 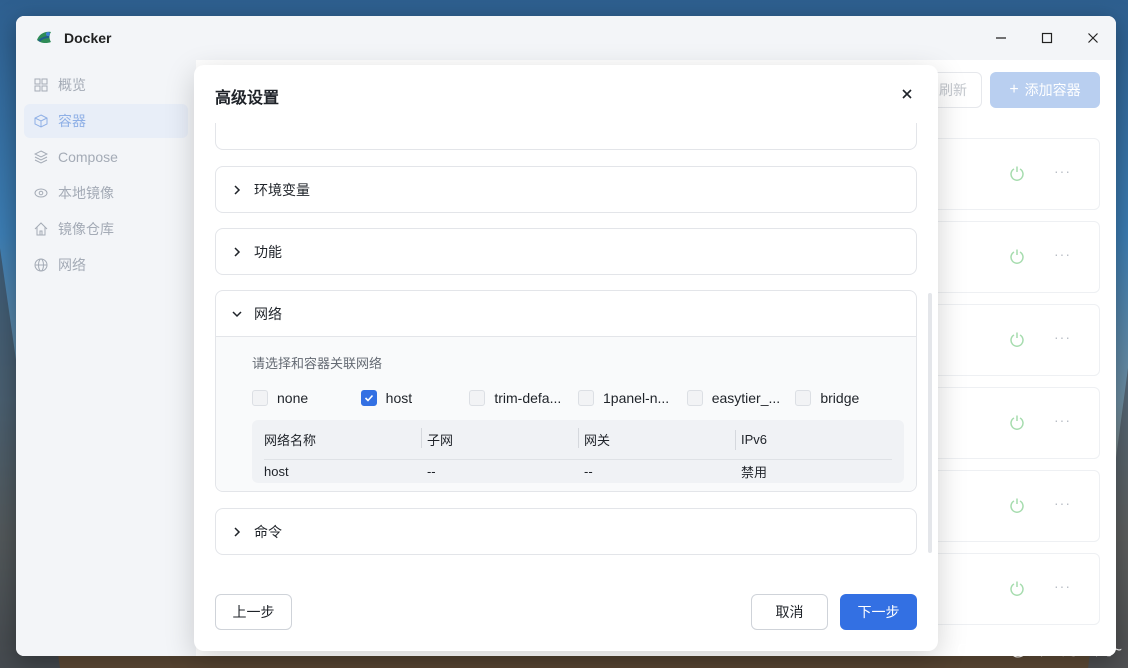 What do you see at coordinates (1052, 90) in the screenshot?
I see `add-container-label: 添加容器` at bounding box center [1052, 90].